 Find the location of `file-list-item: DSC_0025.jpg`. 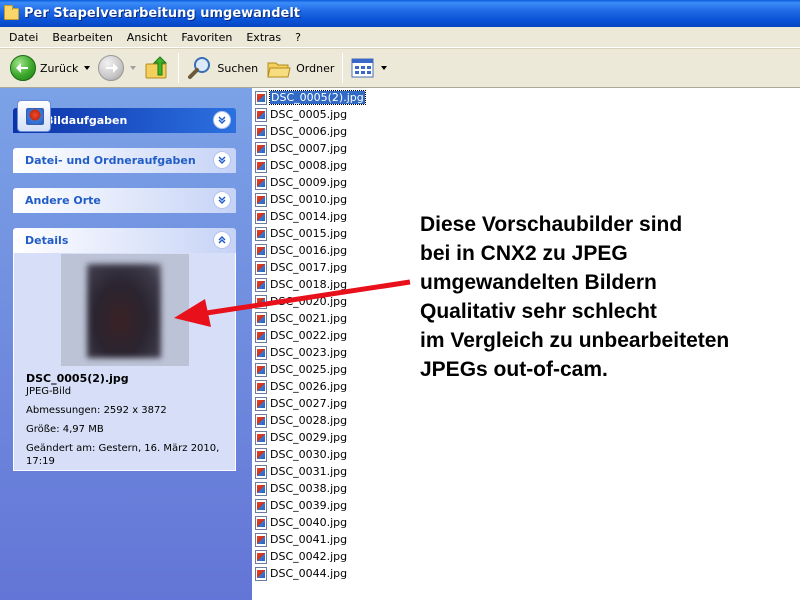

file-list-item: DSC_0025.jpg is located at coordinates (309, 369).